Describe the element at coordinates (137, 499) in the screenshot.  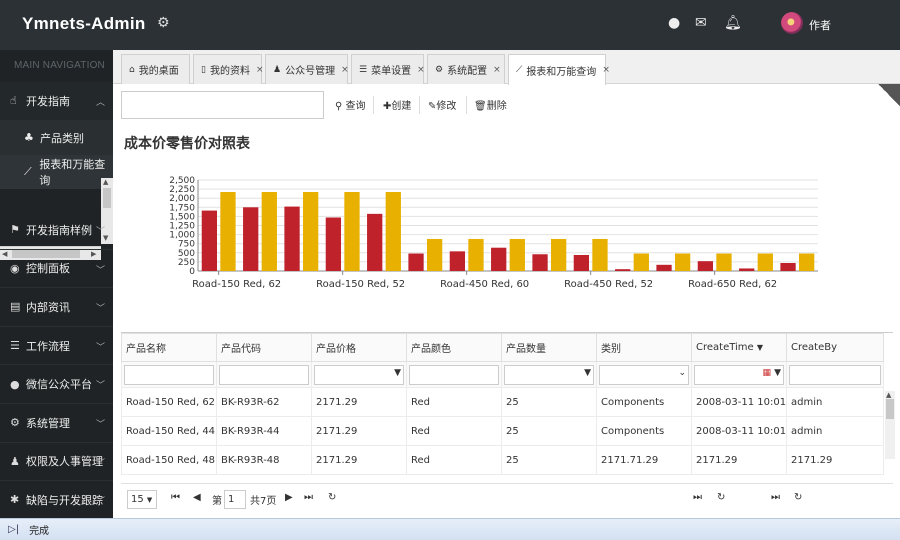
I see `page-size-value: 15` at that location.